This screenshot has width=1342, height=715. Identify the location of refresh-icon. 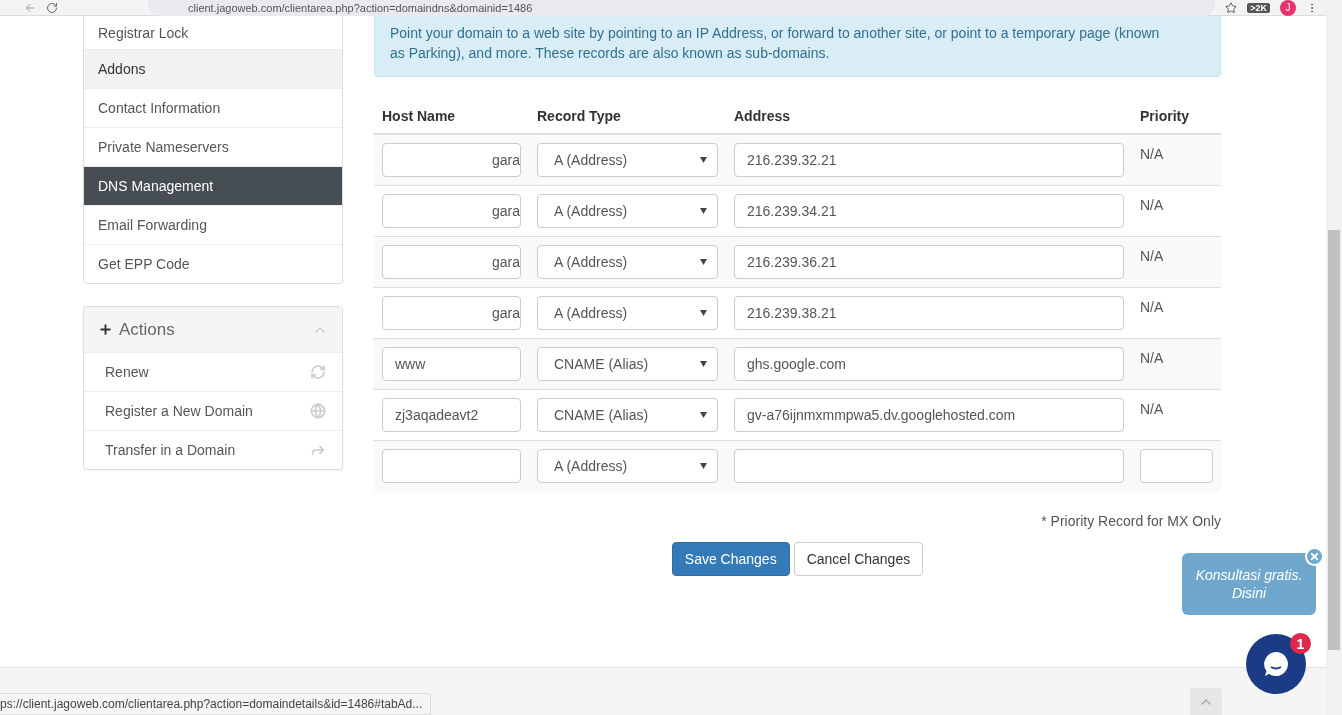
(318, 372).